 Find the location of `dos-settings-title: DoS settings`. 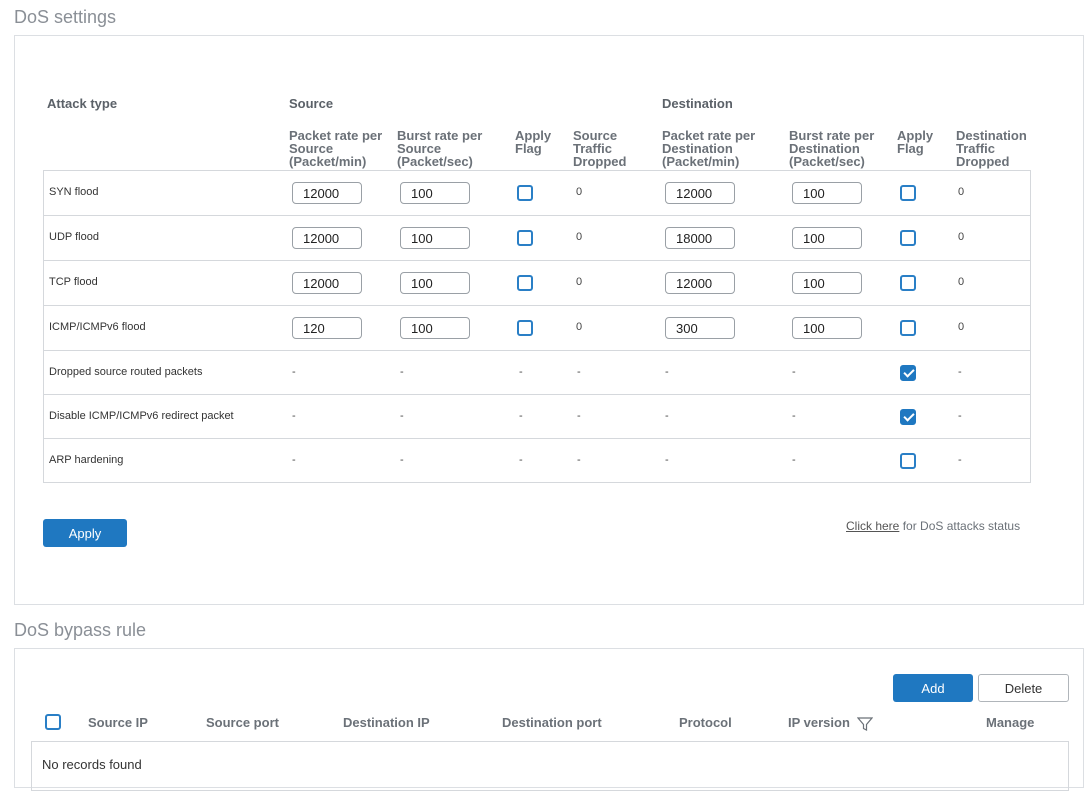

dos-settings-title: DoS settings is located at coordinates (65, 17).